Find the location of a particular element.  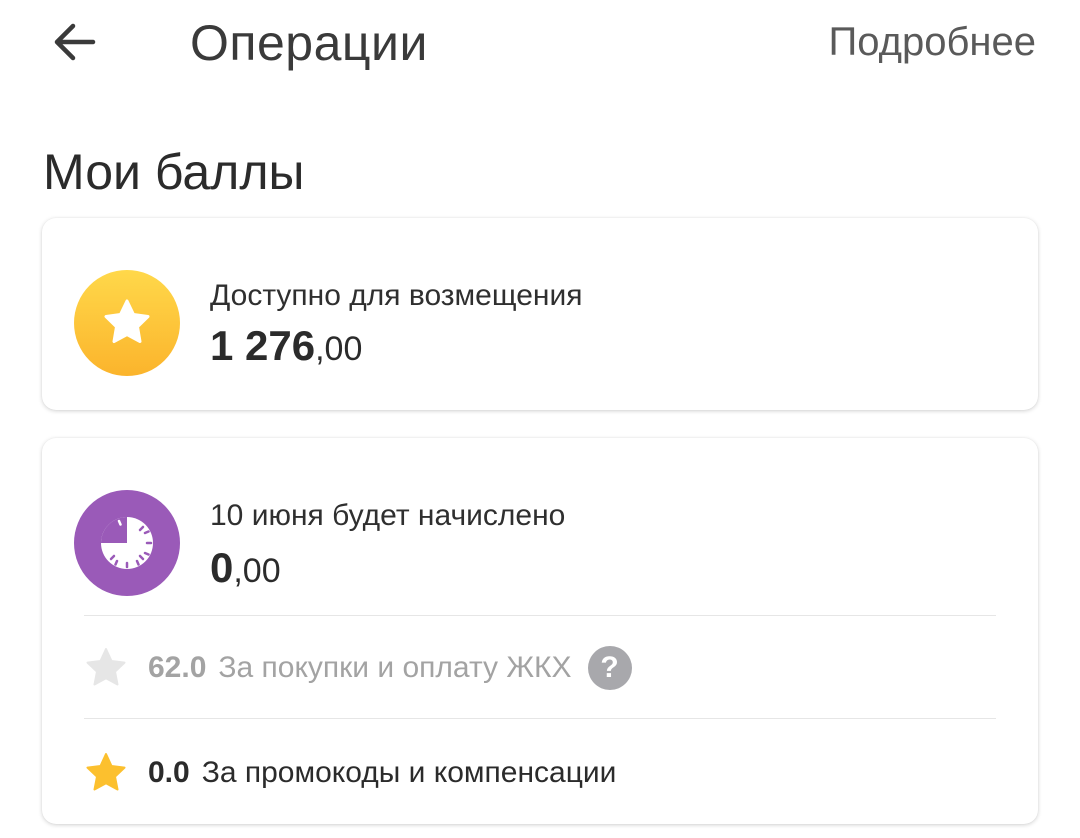

help-icon: ? is located at coordinates (609, 668).